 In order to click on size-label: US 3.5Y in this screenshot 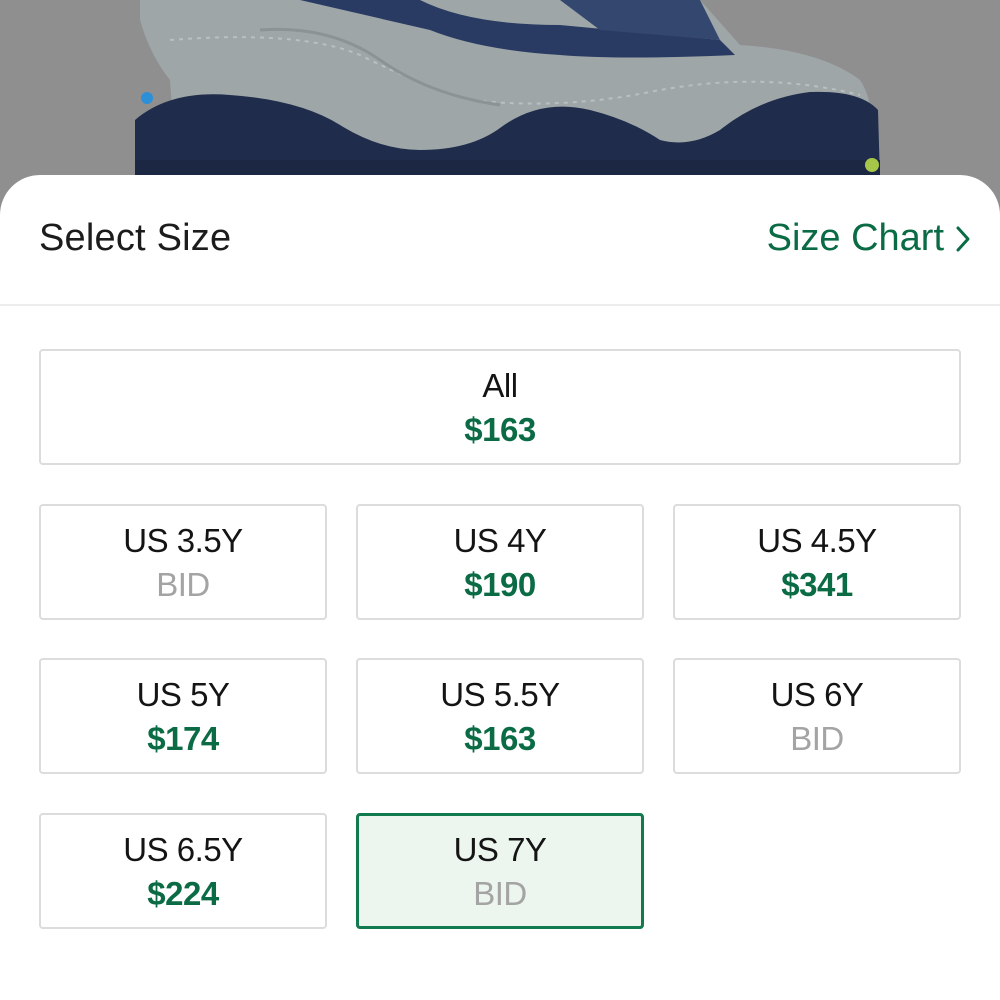, I will do `click(183, 540)`.